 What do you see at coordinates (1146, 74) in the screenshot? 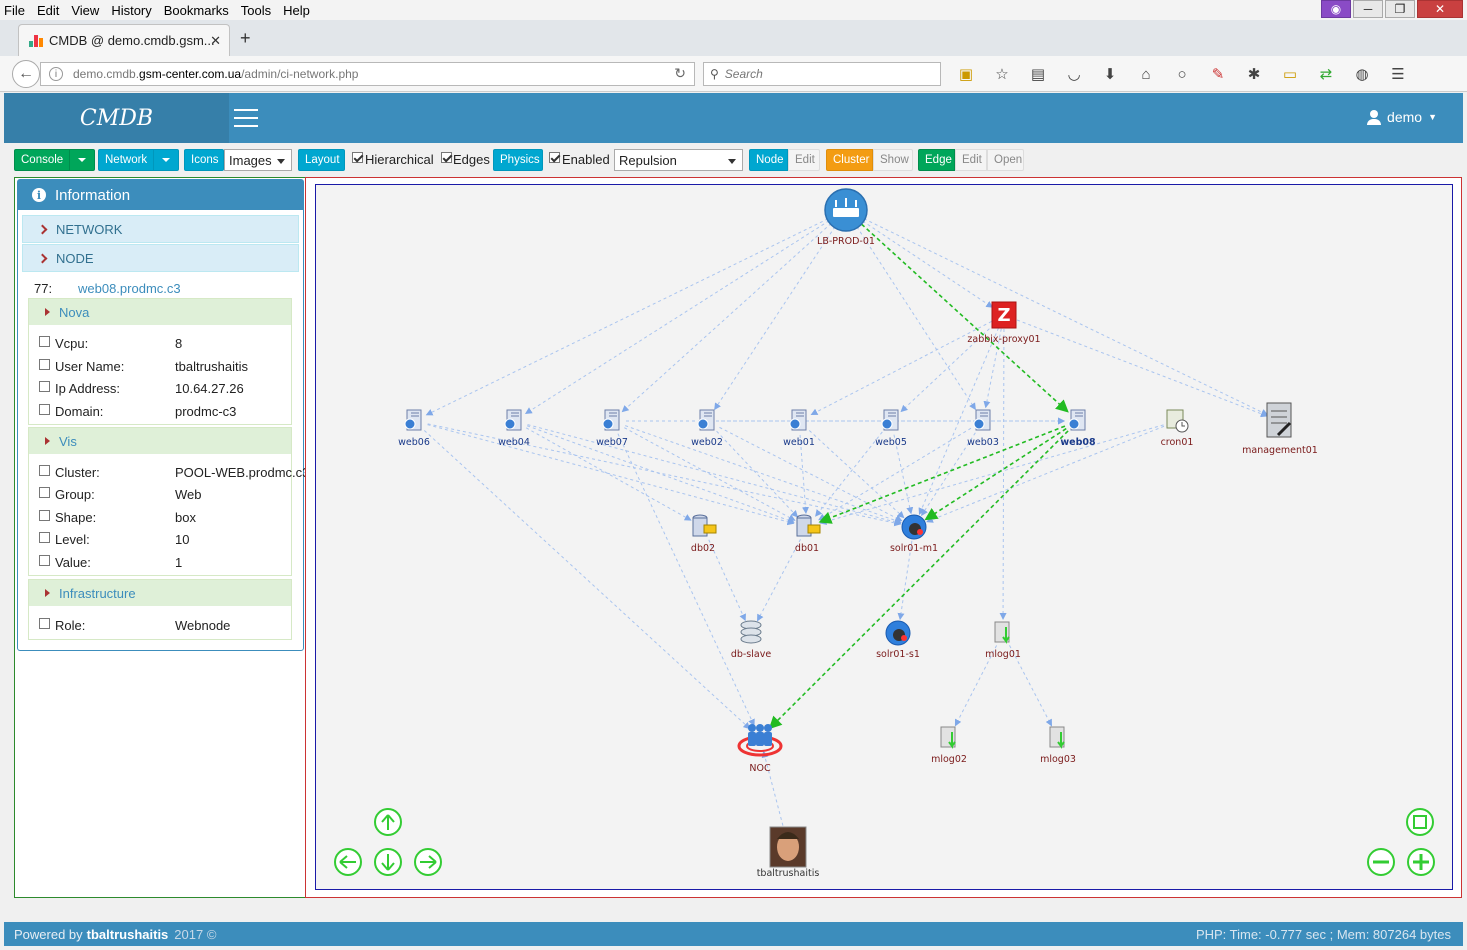
I see `home-icon: ⌂` at bounding box center [1146, 74].